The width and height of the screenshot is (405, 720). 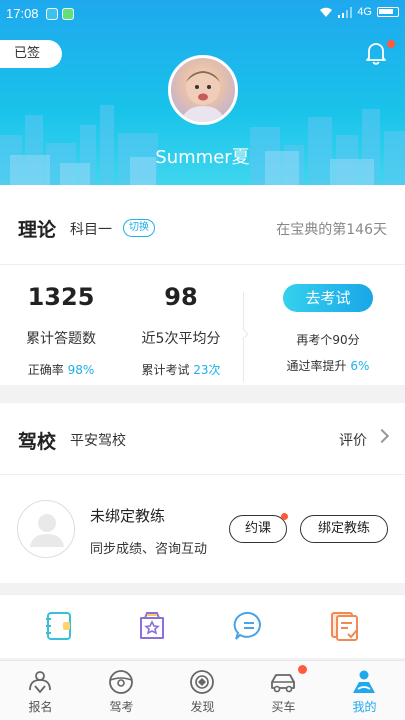 What do you see at coordinates (181, 339) in the screenshot?
I see `average-score-label: 近5次平均分` at bounding box center [181, 339].